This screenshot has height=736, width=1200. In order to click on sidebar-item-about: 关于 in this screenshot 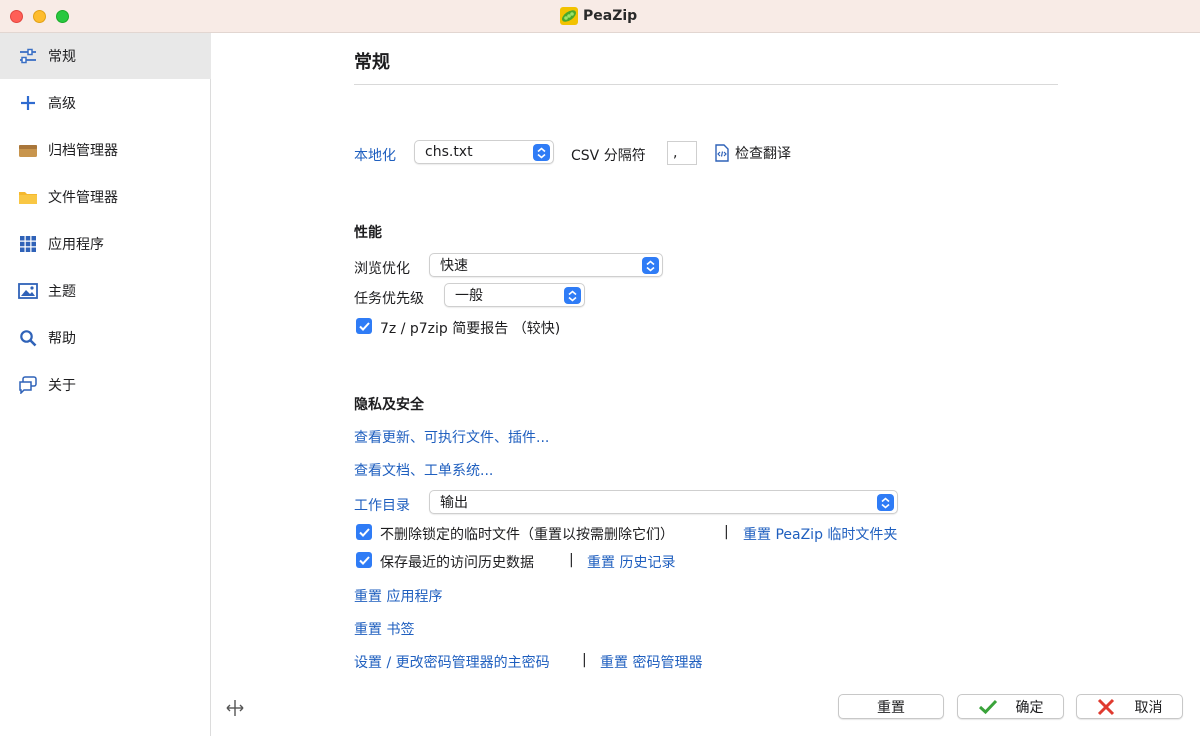, I will do `click(105, 385)`.